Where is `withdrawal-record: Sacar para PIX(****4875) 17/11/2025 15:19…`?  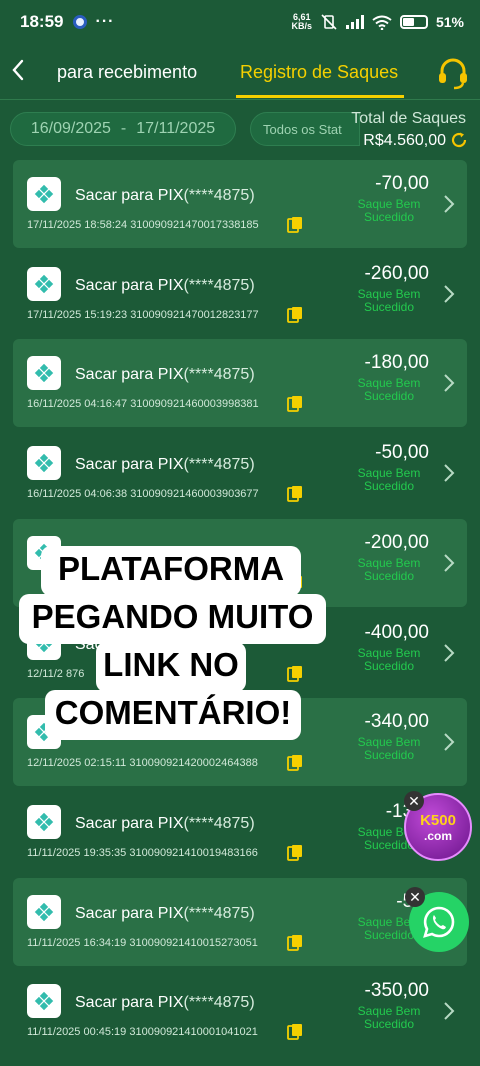 withdrawal-record: Sacar para PIX(****4875) 17/11/2025 15:19… is located at coordinates (240, 294).